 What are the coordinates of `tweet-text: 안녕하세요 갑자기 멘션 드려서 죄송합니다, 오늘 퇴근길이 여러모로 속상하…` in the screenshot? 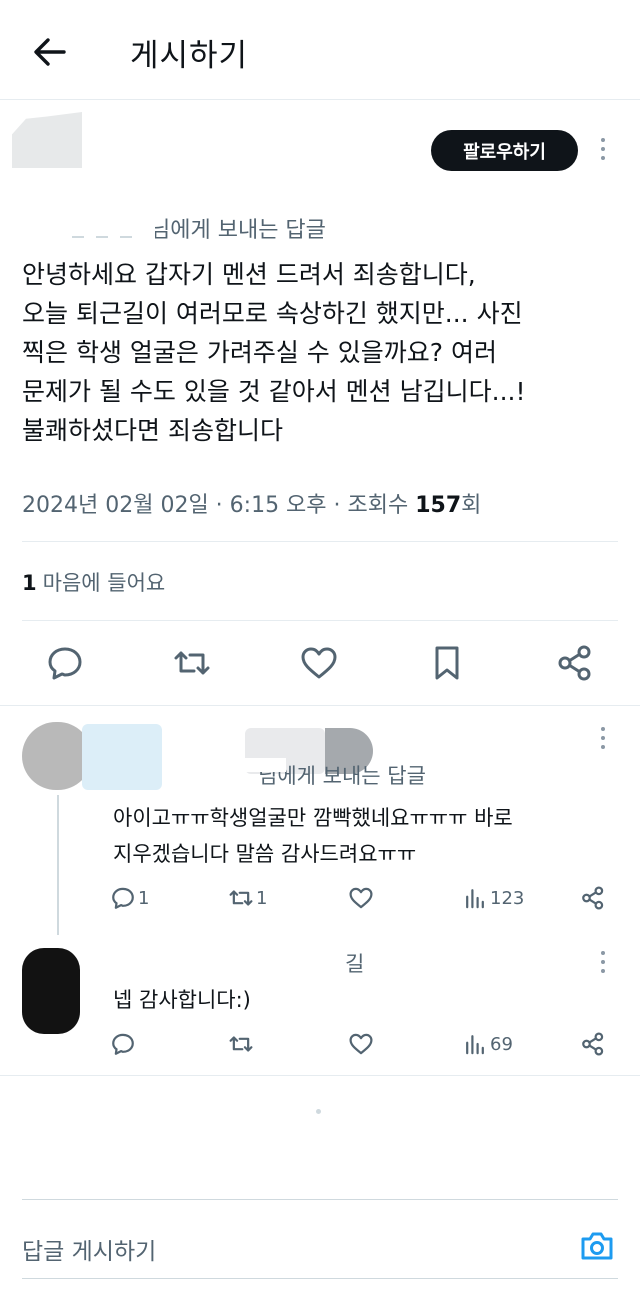 It's located at (322, 352).